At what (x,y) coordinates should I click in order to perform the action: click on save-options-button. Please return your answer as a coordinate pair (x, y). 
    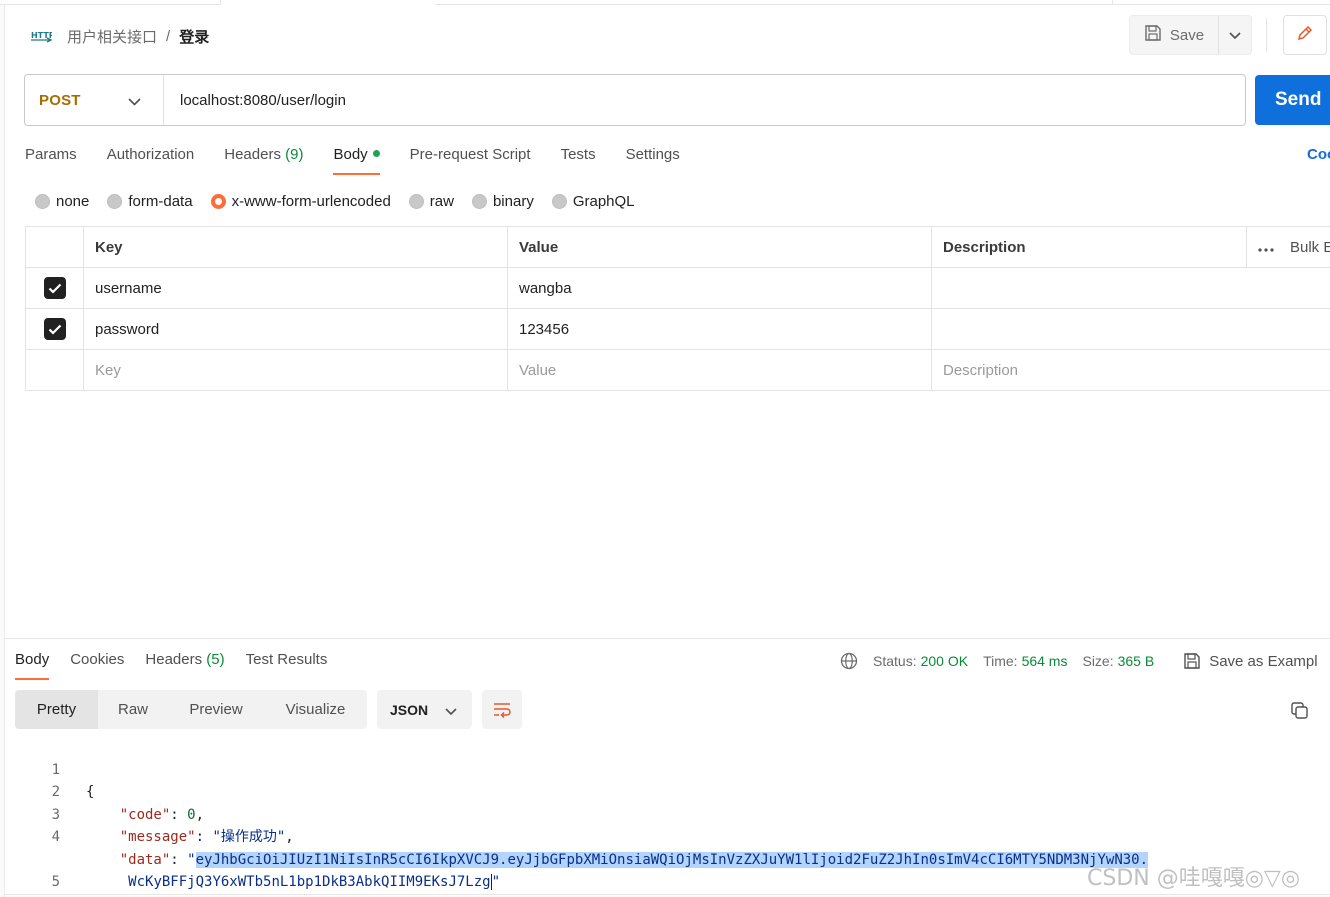
    Looking at the image, I should click on (1235, 35).